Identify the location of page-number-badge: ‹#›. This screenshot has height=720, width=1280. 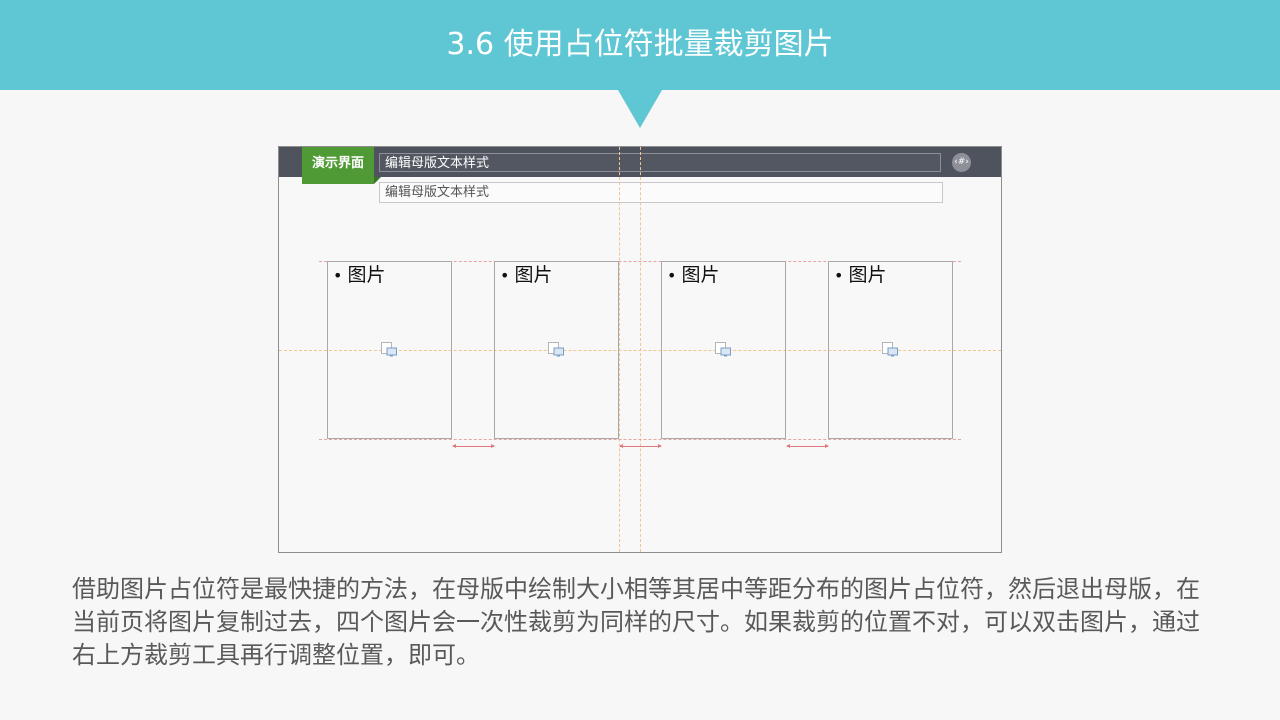
(961, 162).